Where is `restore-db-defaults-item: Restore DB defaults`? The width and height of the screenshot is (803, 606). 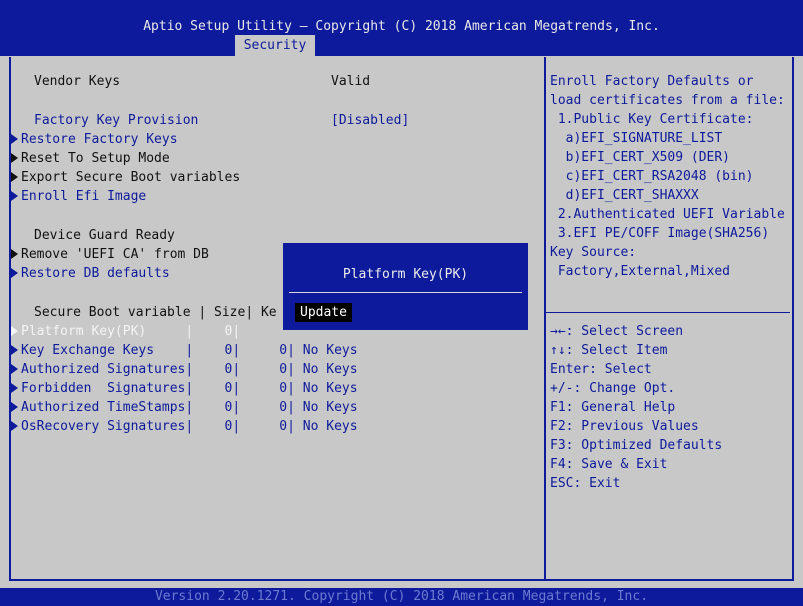
restore-db-defaults-item: Restore DB defaults is located at coordinates (95, 273).